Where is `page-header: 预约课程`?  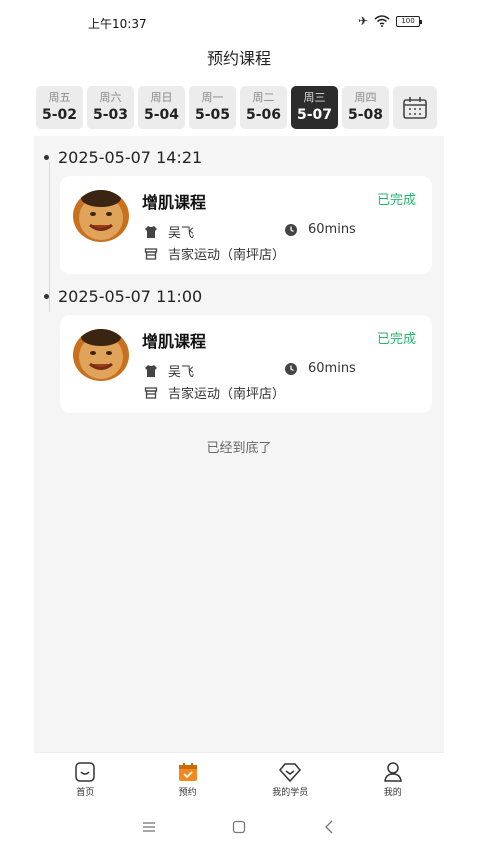
page-header: 预约课程 is located at coordinates (239, 62).